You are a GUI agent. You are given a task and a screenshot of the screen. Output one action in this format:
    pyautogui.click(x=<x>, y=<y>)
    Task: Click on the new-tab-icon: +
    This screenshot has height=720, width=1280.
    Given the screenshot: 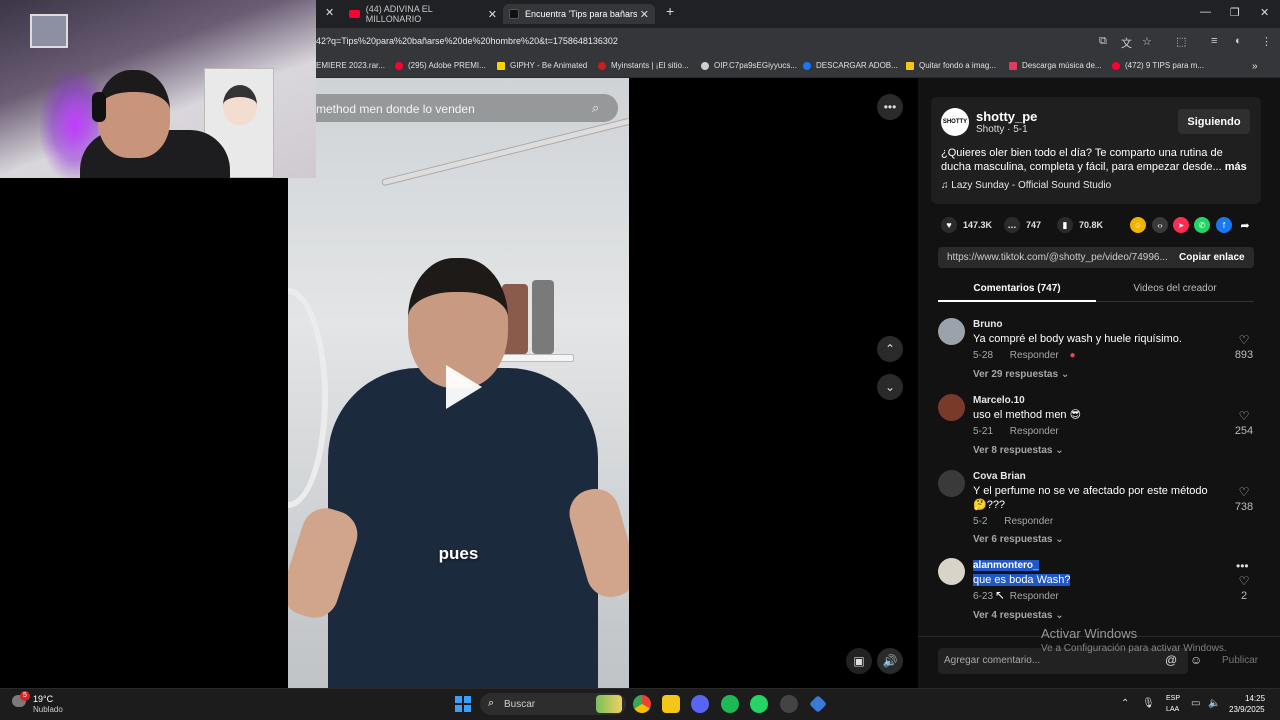 What is the action you would take?
    pyautogui.click(x=670, y=11)
    